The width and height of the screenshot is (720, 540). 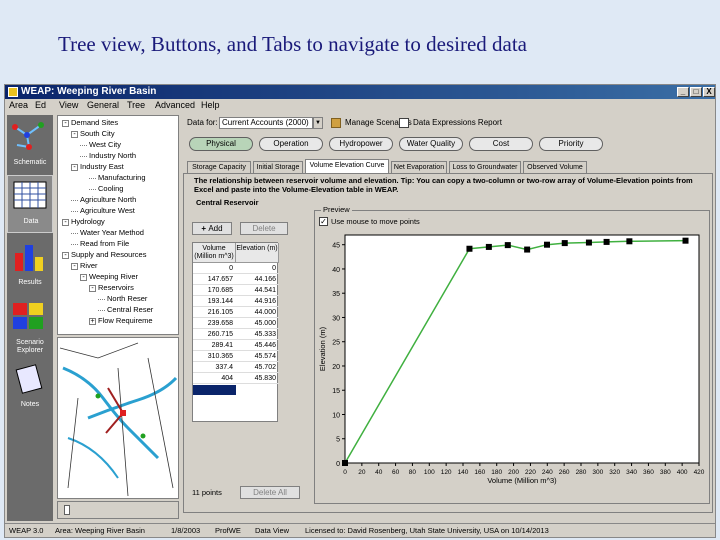 I want to click on scenario-select: Current Accounts (2000), so click(x=266, y=123).